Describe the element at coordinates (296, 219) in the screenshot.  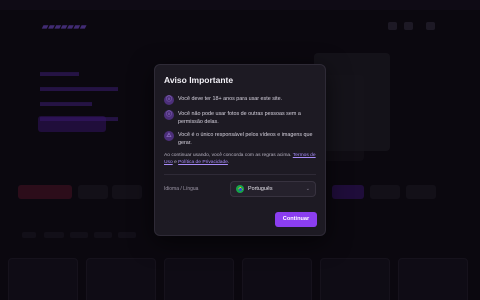
I see `continue-button: Continuar` at that location.